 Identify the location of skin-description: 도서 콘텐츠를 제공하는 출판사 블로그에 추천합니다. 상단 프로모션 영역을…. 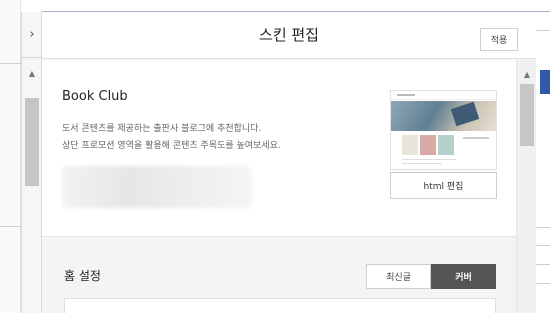
(212, 138).